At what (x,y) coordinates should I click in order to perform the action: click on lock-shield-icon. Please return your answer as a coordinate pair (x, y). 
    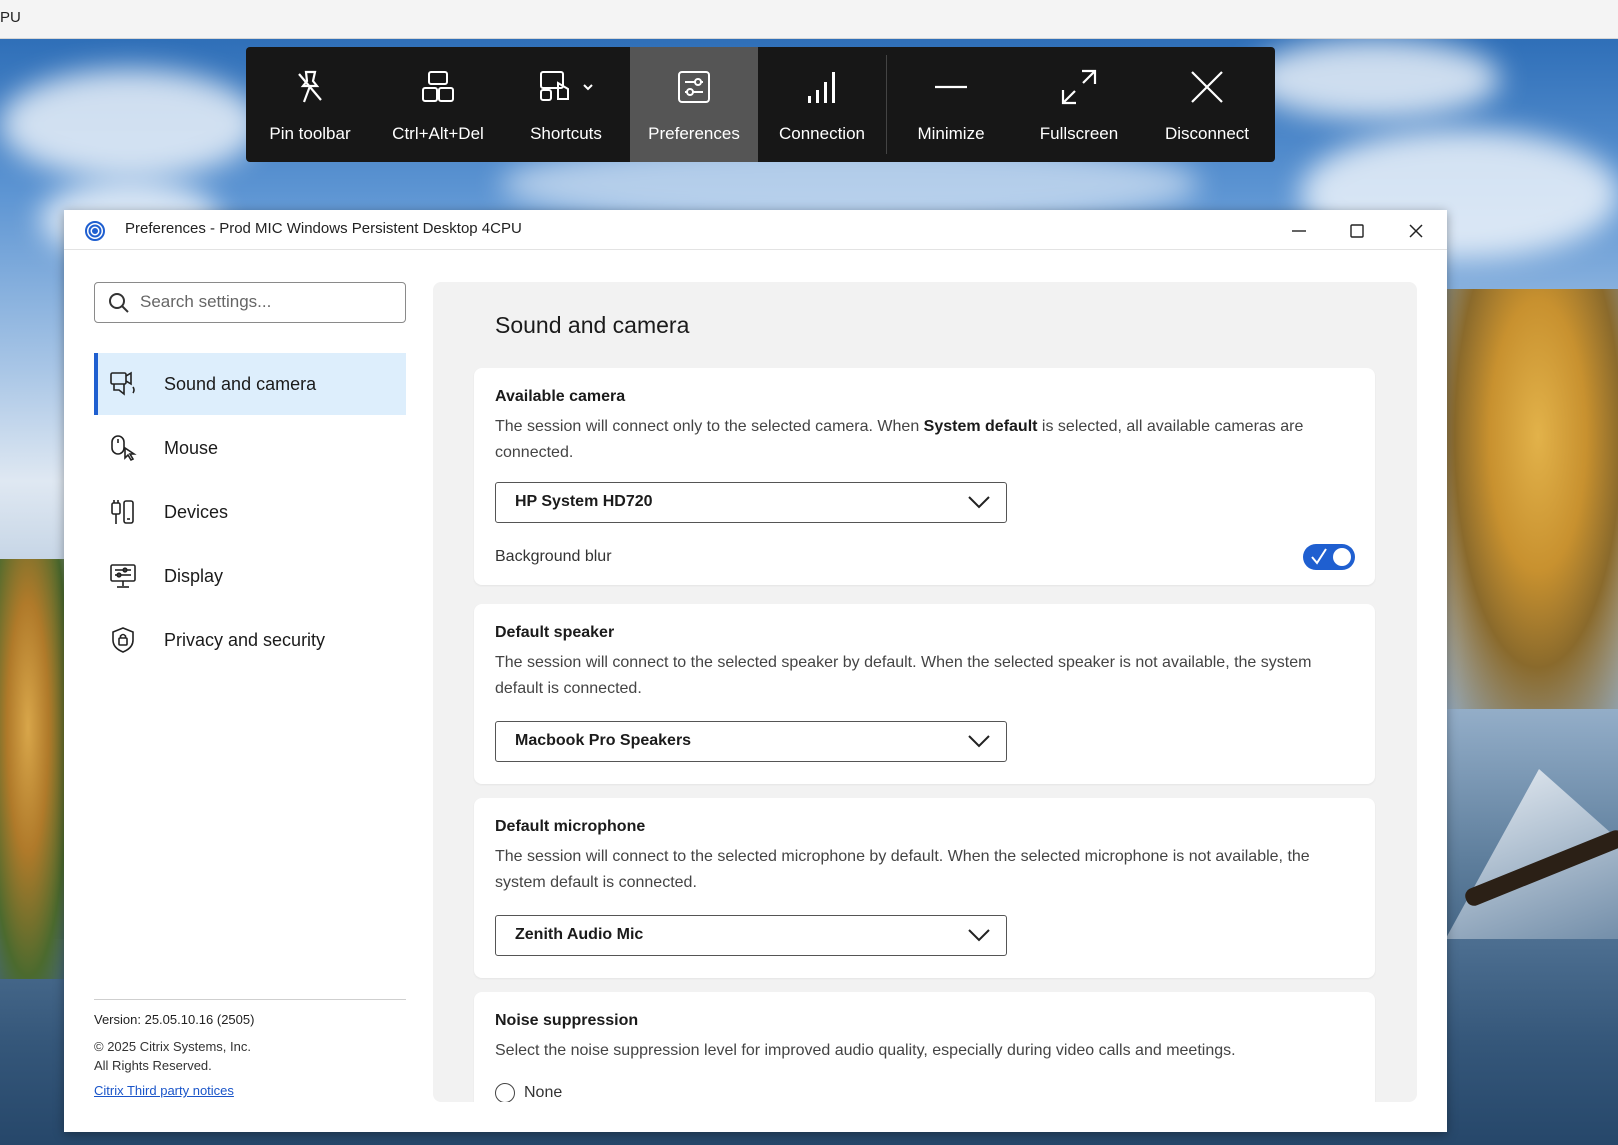
    Looking at the image, I should click on (123, 640).